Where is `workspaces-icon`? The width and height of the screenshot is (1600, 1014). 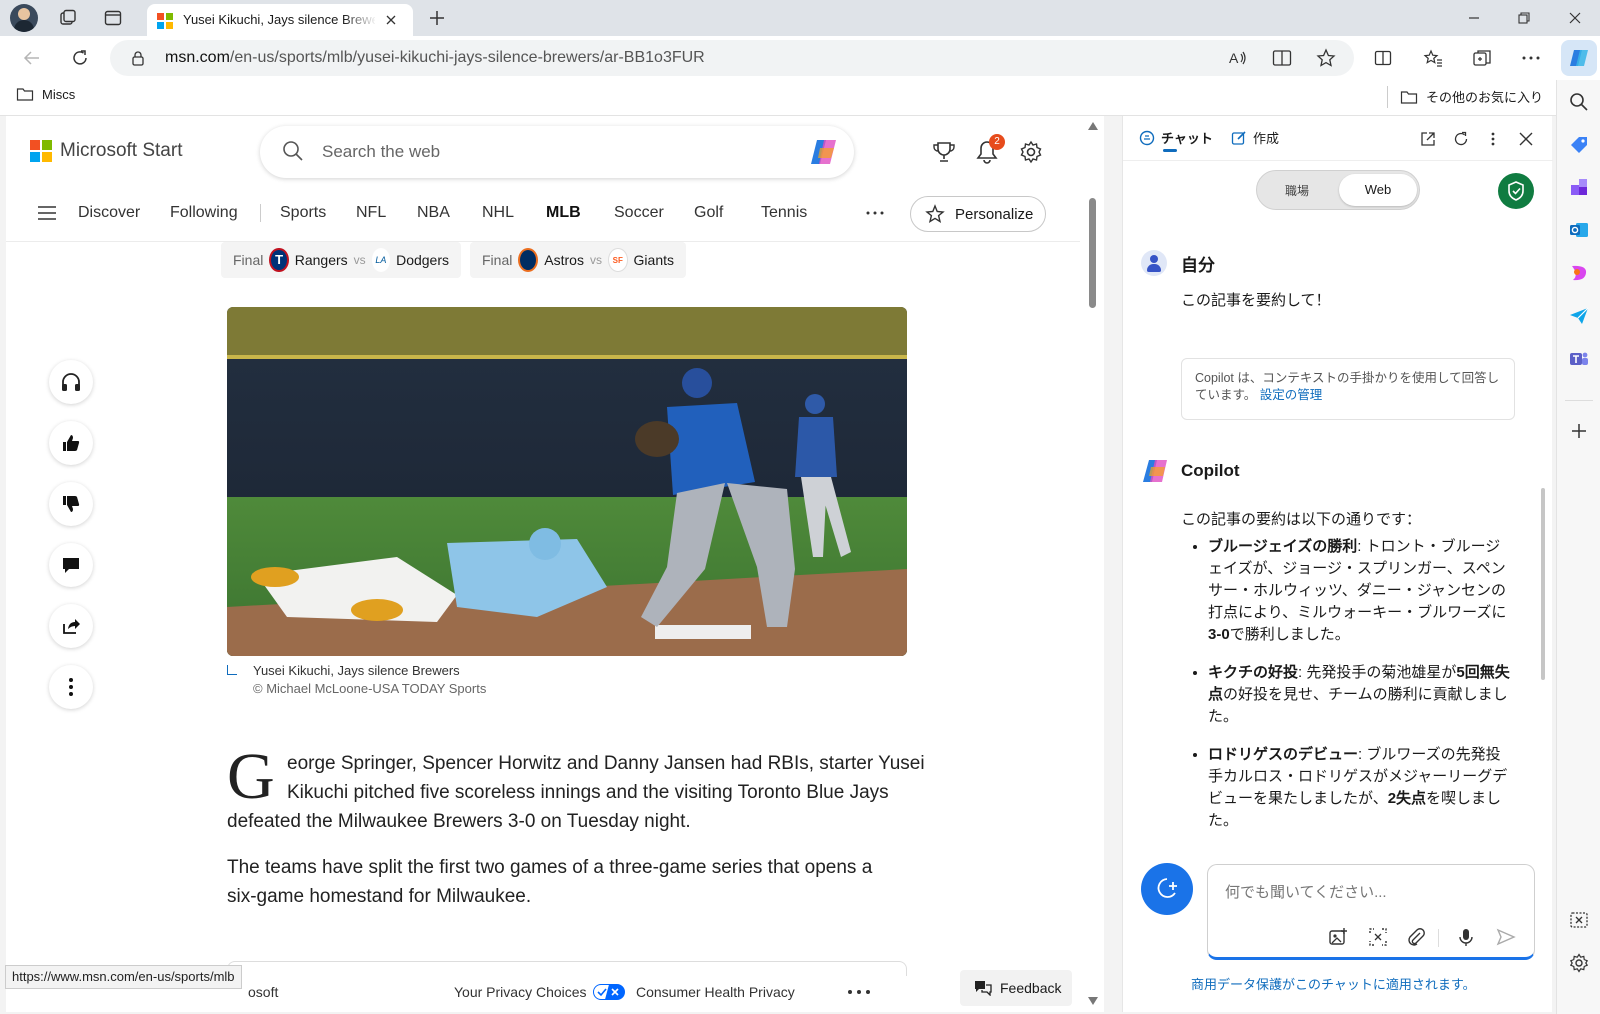 workspaces-icon is located at coordinates (68, 18).